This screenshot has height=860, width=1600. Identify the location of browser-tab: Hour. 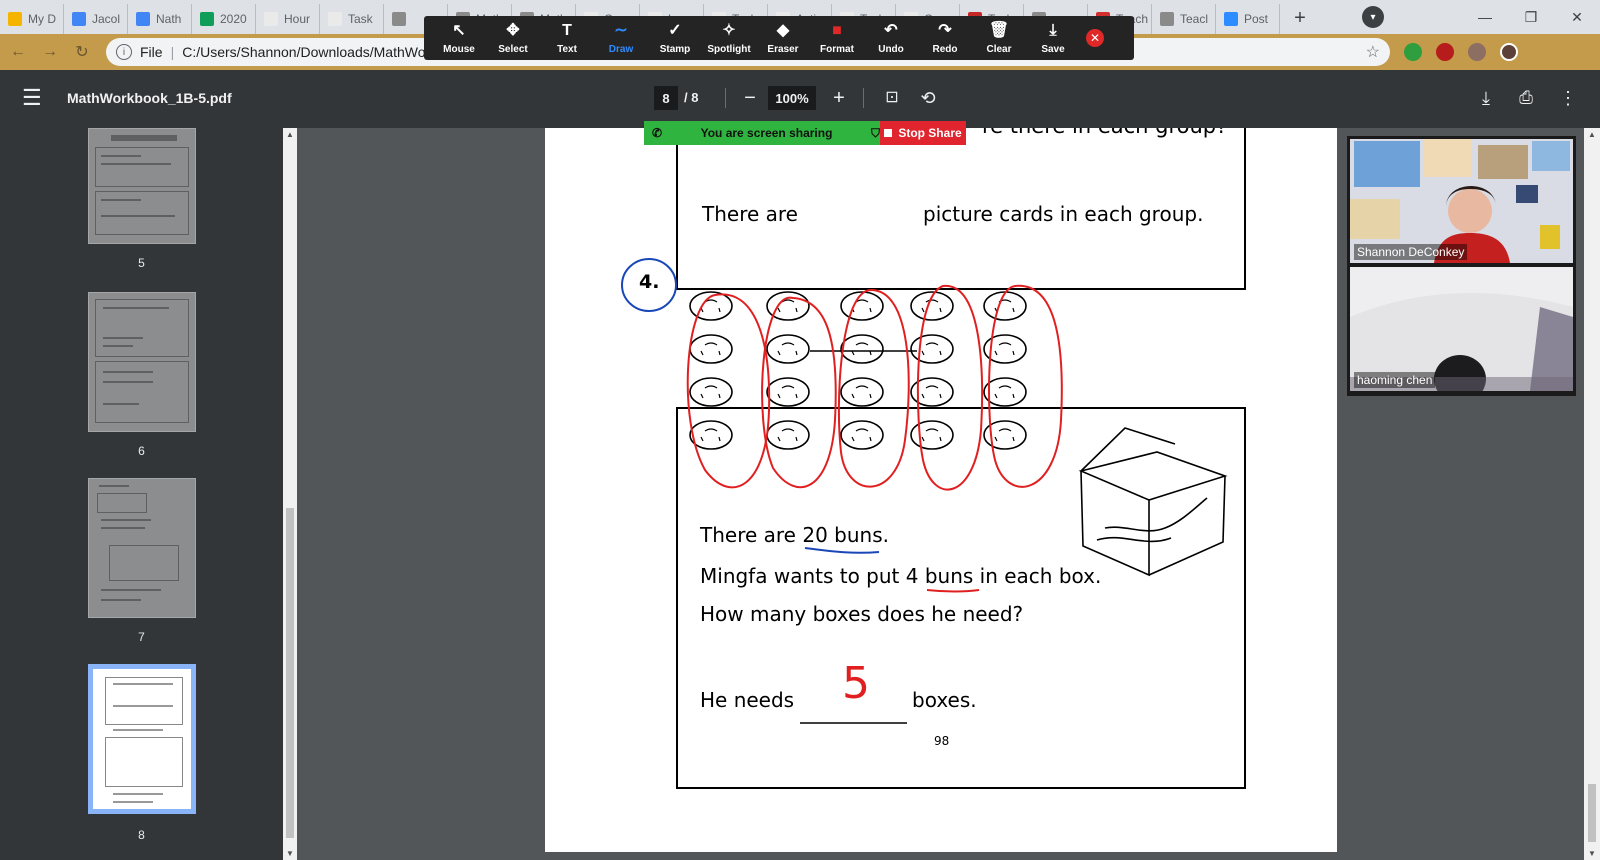
(288, 19).